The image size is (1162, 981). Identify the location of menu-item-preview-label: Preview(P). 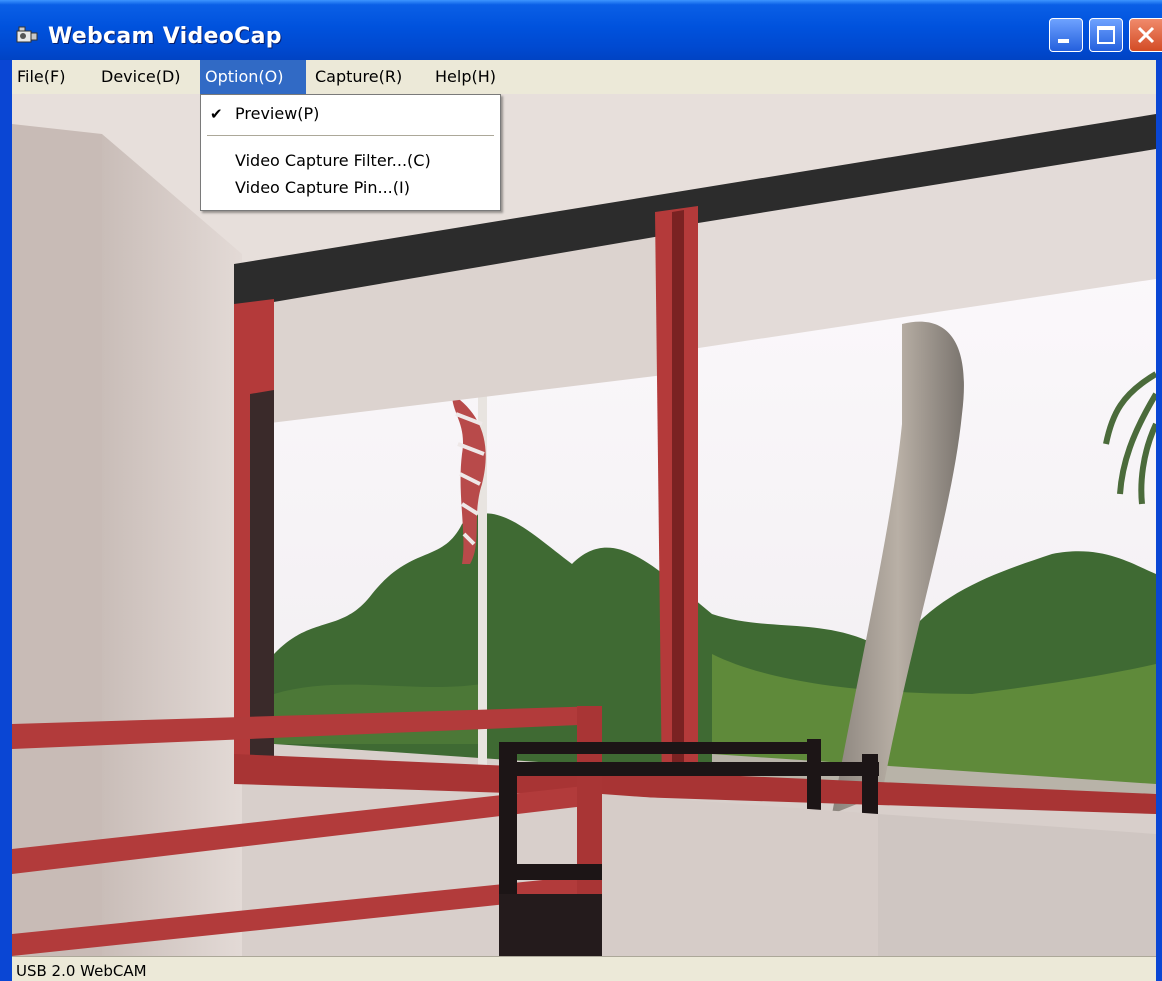
(277, 113).